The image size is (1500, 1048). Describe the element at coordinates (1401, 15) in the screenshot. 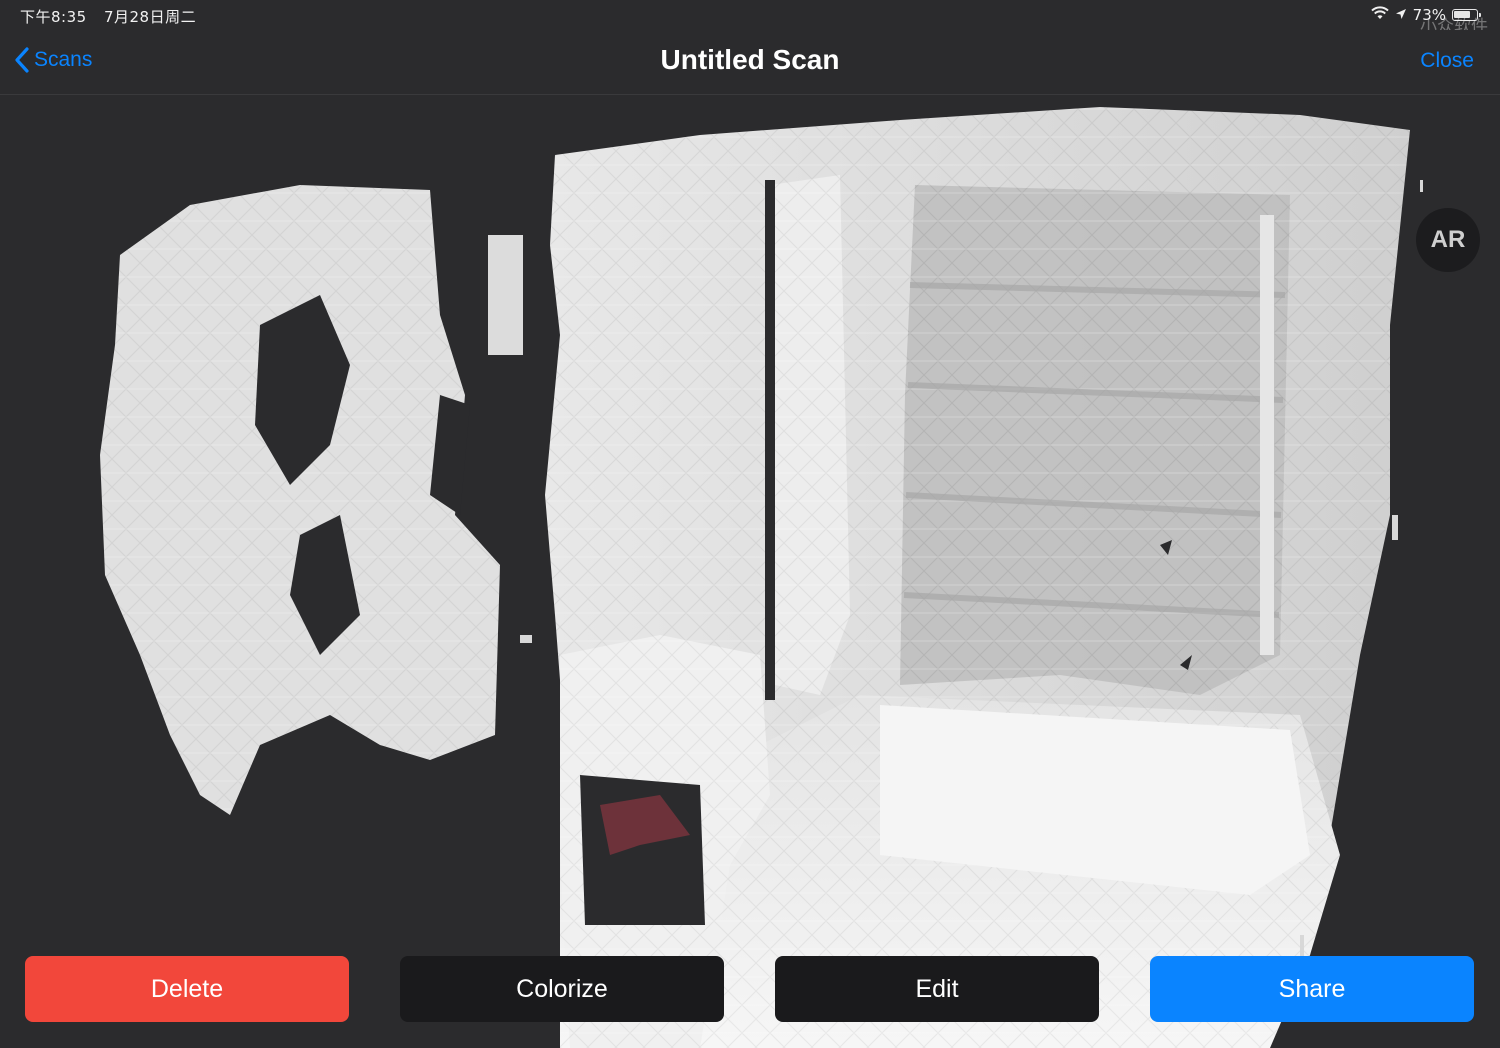

I see `location-arrow-icon` at that location.